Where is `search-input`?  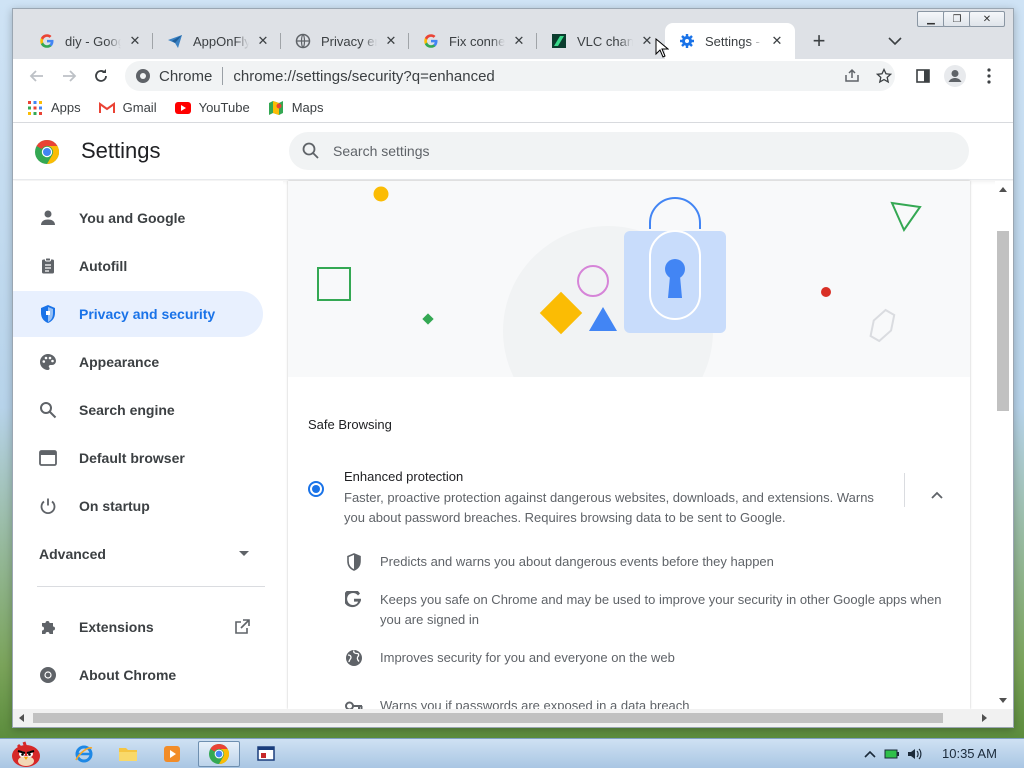 search-input is located at coordinates (633, 151).